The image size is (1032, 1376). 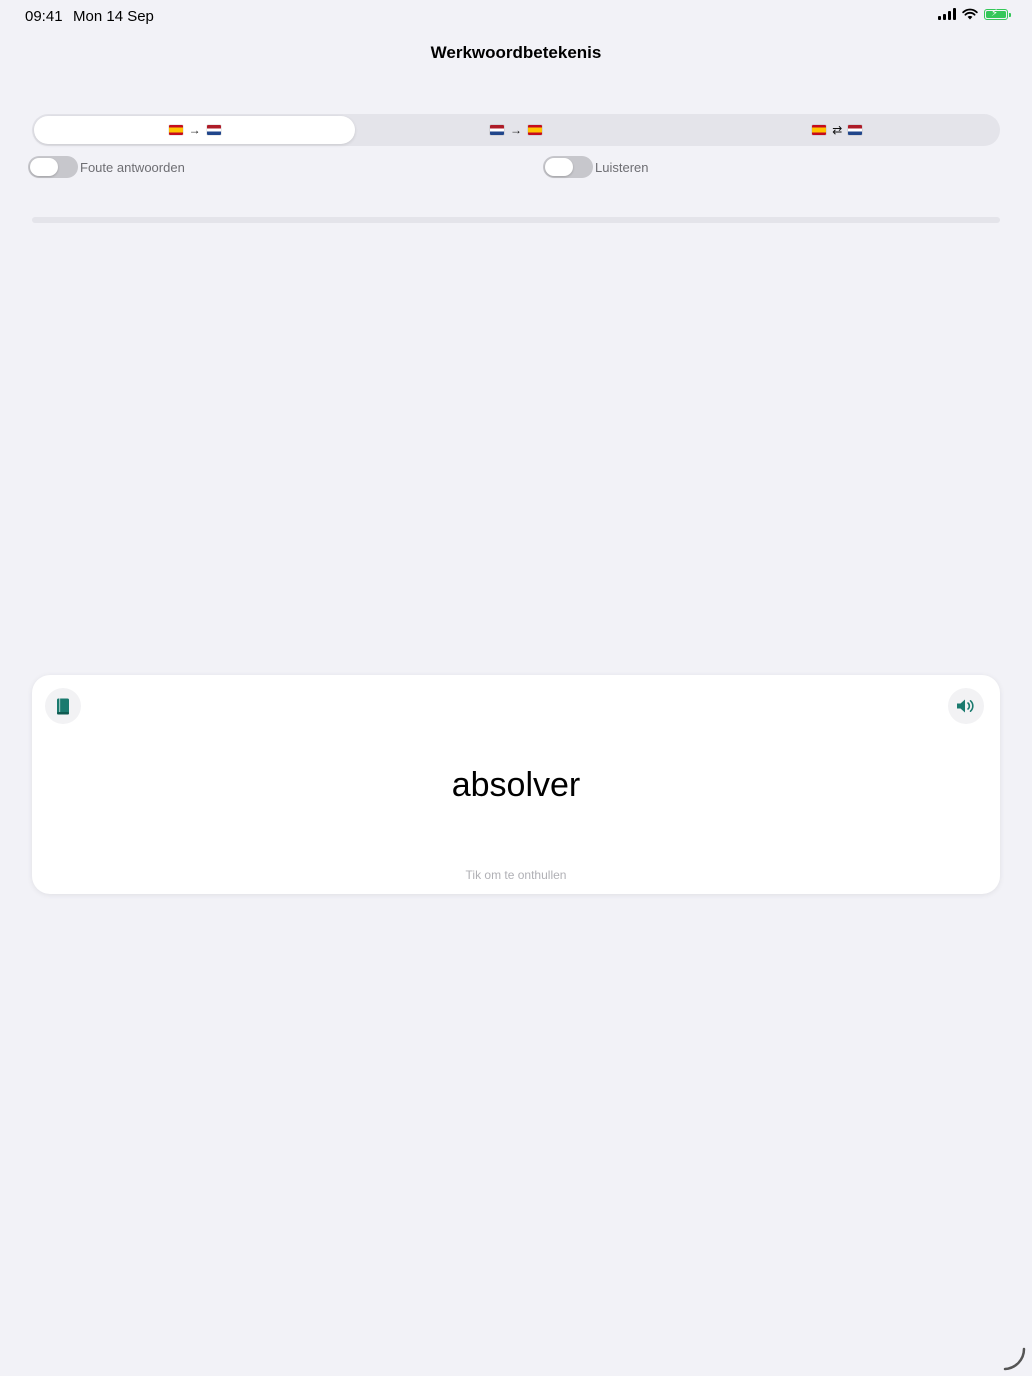 I want to click on page-title: Werkwoordbetekenis, so click(x=516, y=52).